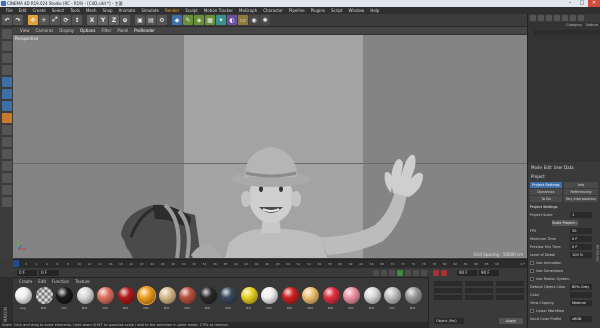  Describe the element at coordinates (27, 273) in the screenshot. I see `start-frame-field: 0 F` at that location.